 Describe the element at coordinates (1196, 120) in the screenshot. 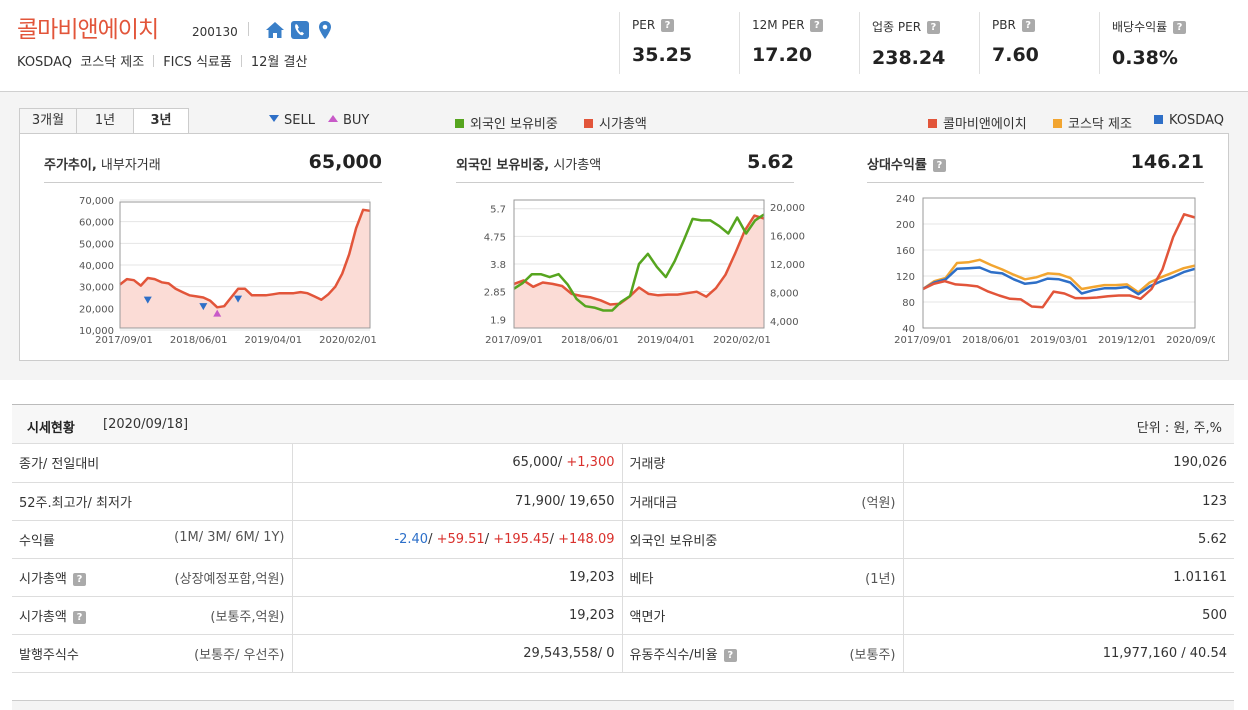

I see `legend-label: KOSDAQ` at that location.